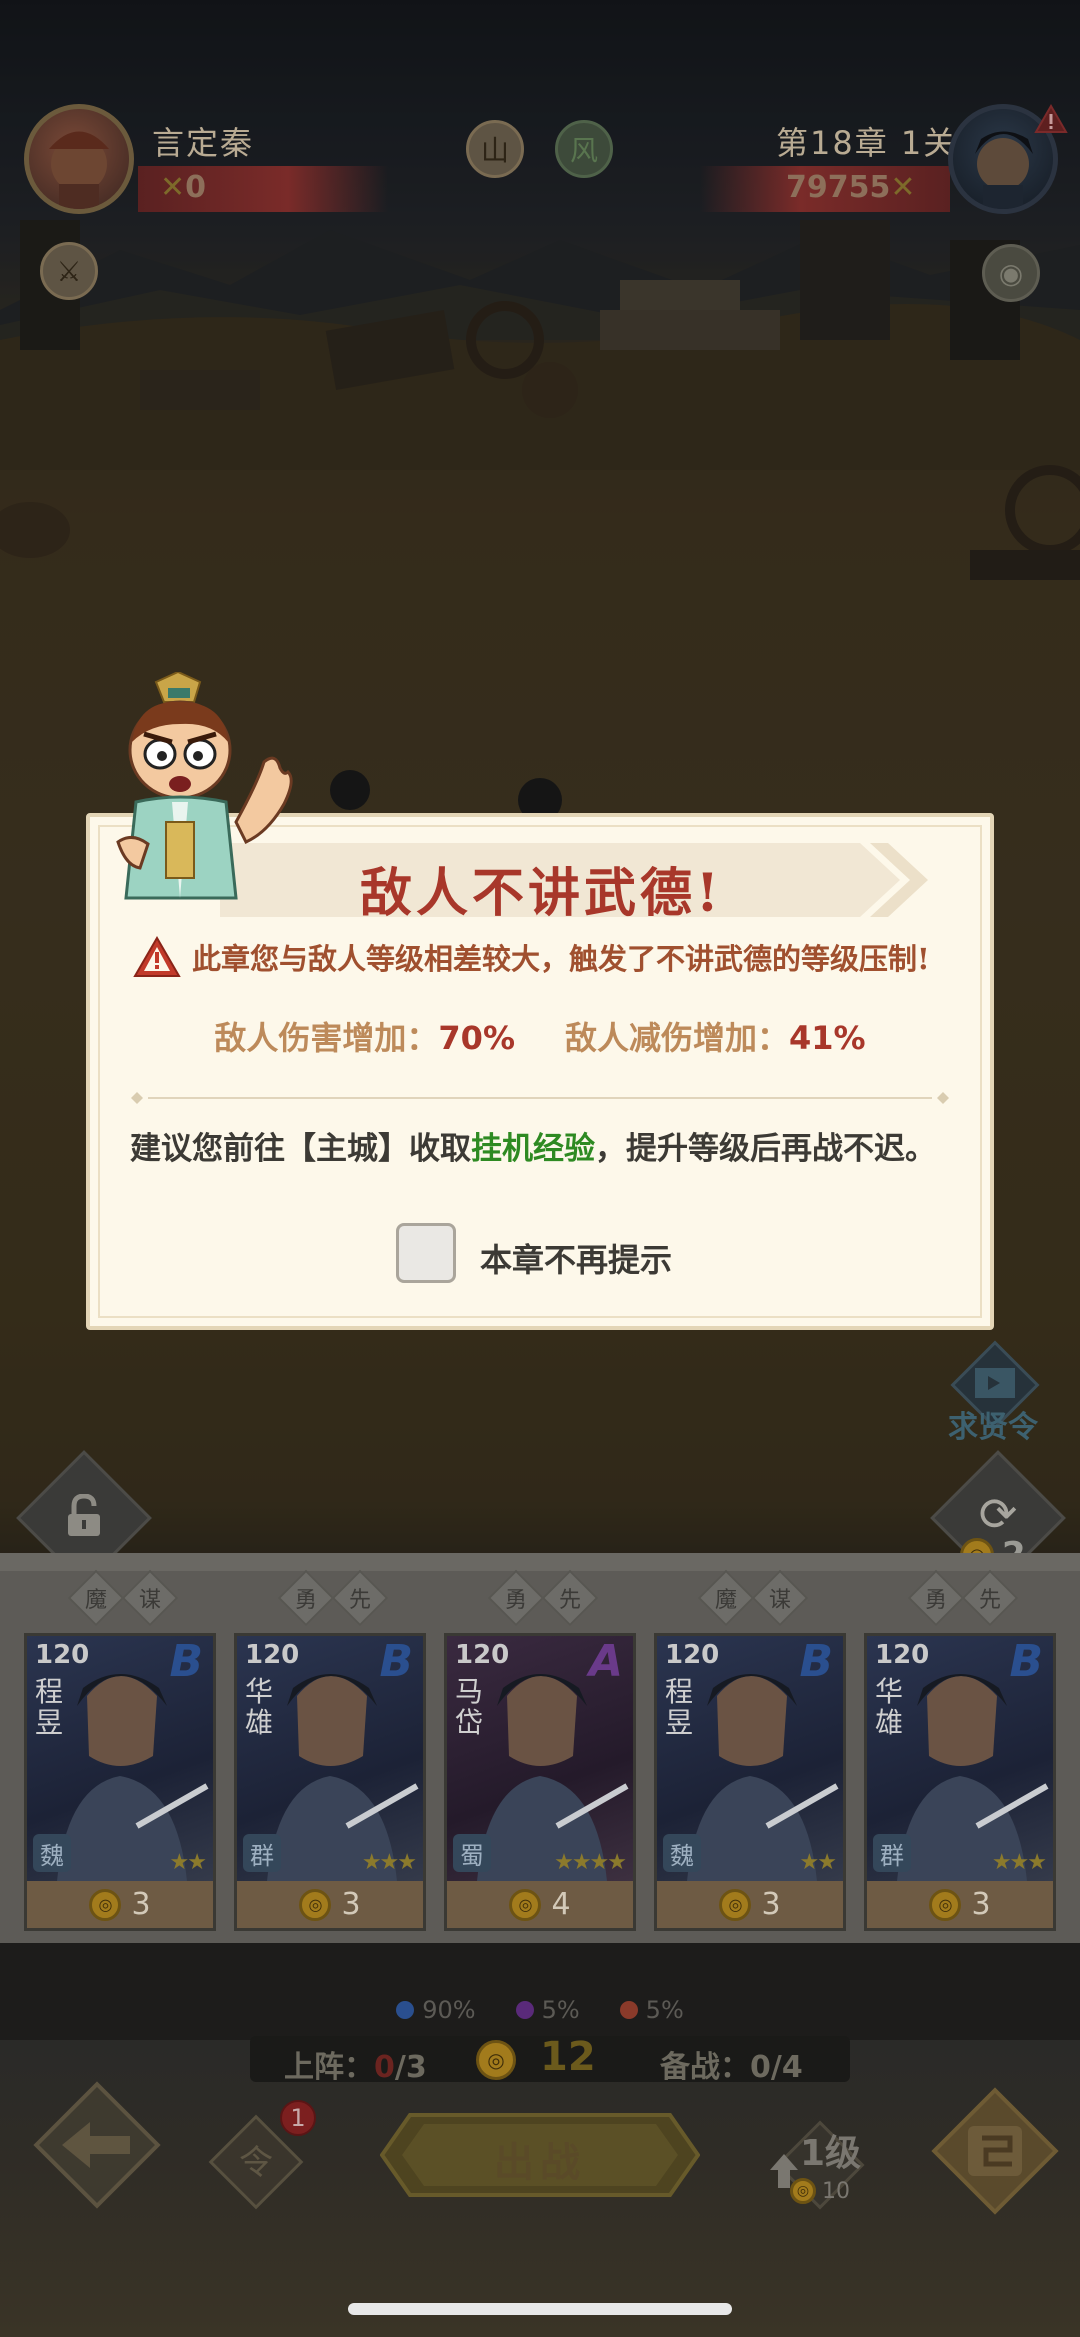  Describe the element at coordinates (540, 1036) in the screenshot. I see `penalty-stats: 敌人伤害增加：70% 敌人减伤增加：41%` at that location.